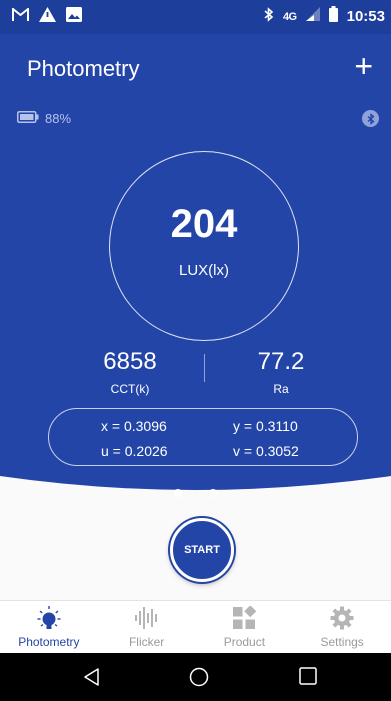 The height and width of the screenshot is (701, 391). I want to click on ra-metric: 77.2 Ra, so click(281, 372).